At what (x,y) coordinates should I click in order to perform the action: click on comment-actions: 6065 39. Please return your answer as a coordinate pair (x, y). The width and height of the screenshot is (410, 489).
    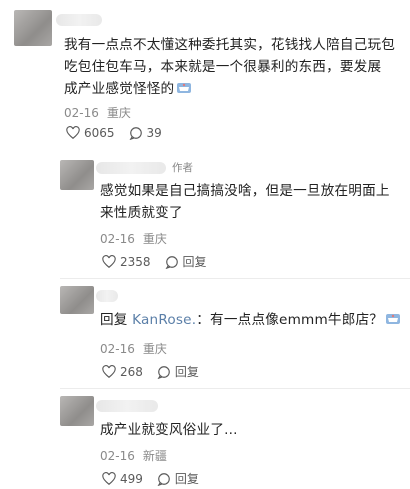
    Looking at the image, I should click on (121, 133).